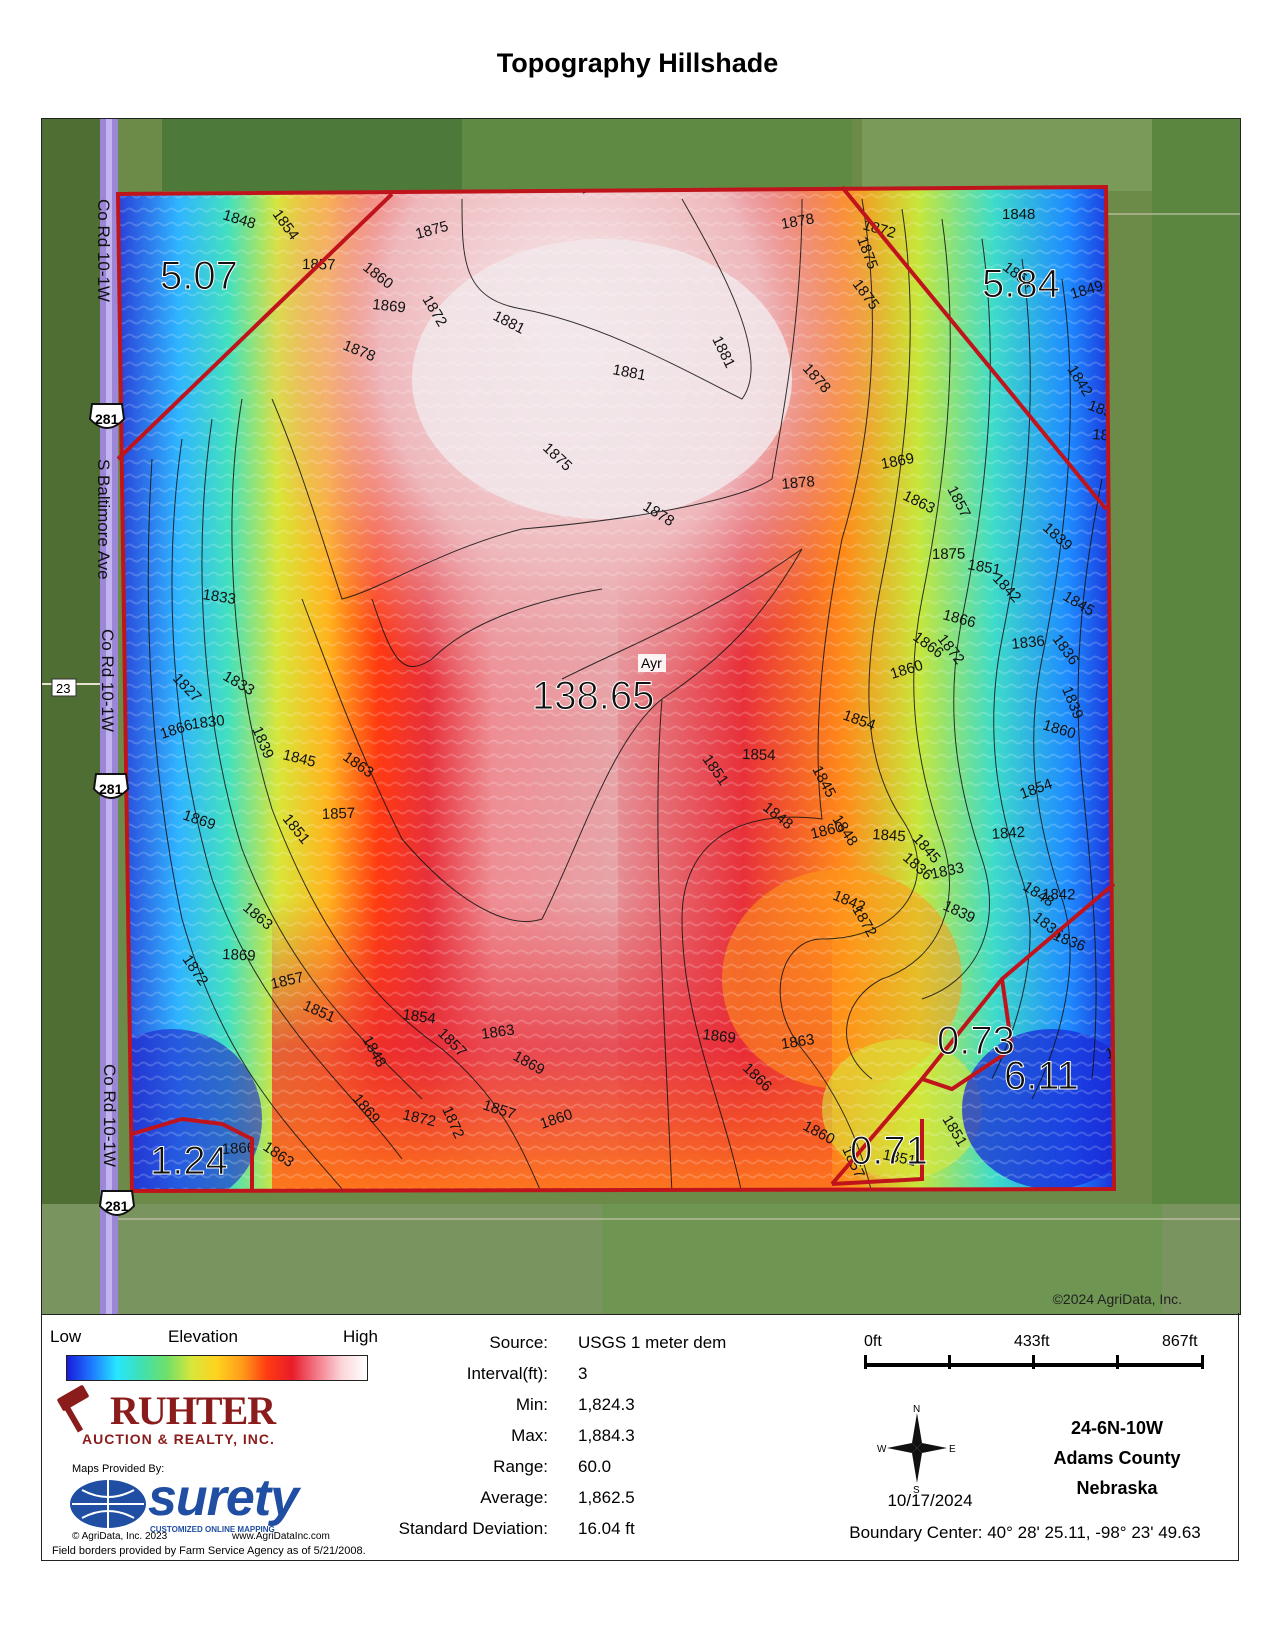  I want to click on elevation-gradient-bar, so click(217, 1368).